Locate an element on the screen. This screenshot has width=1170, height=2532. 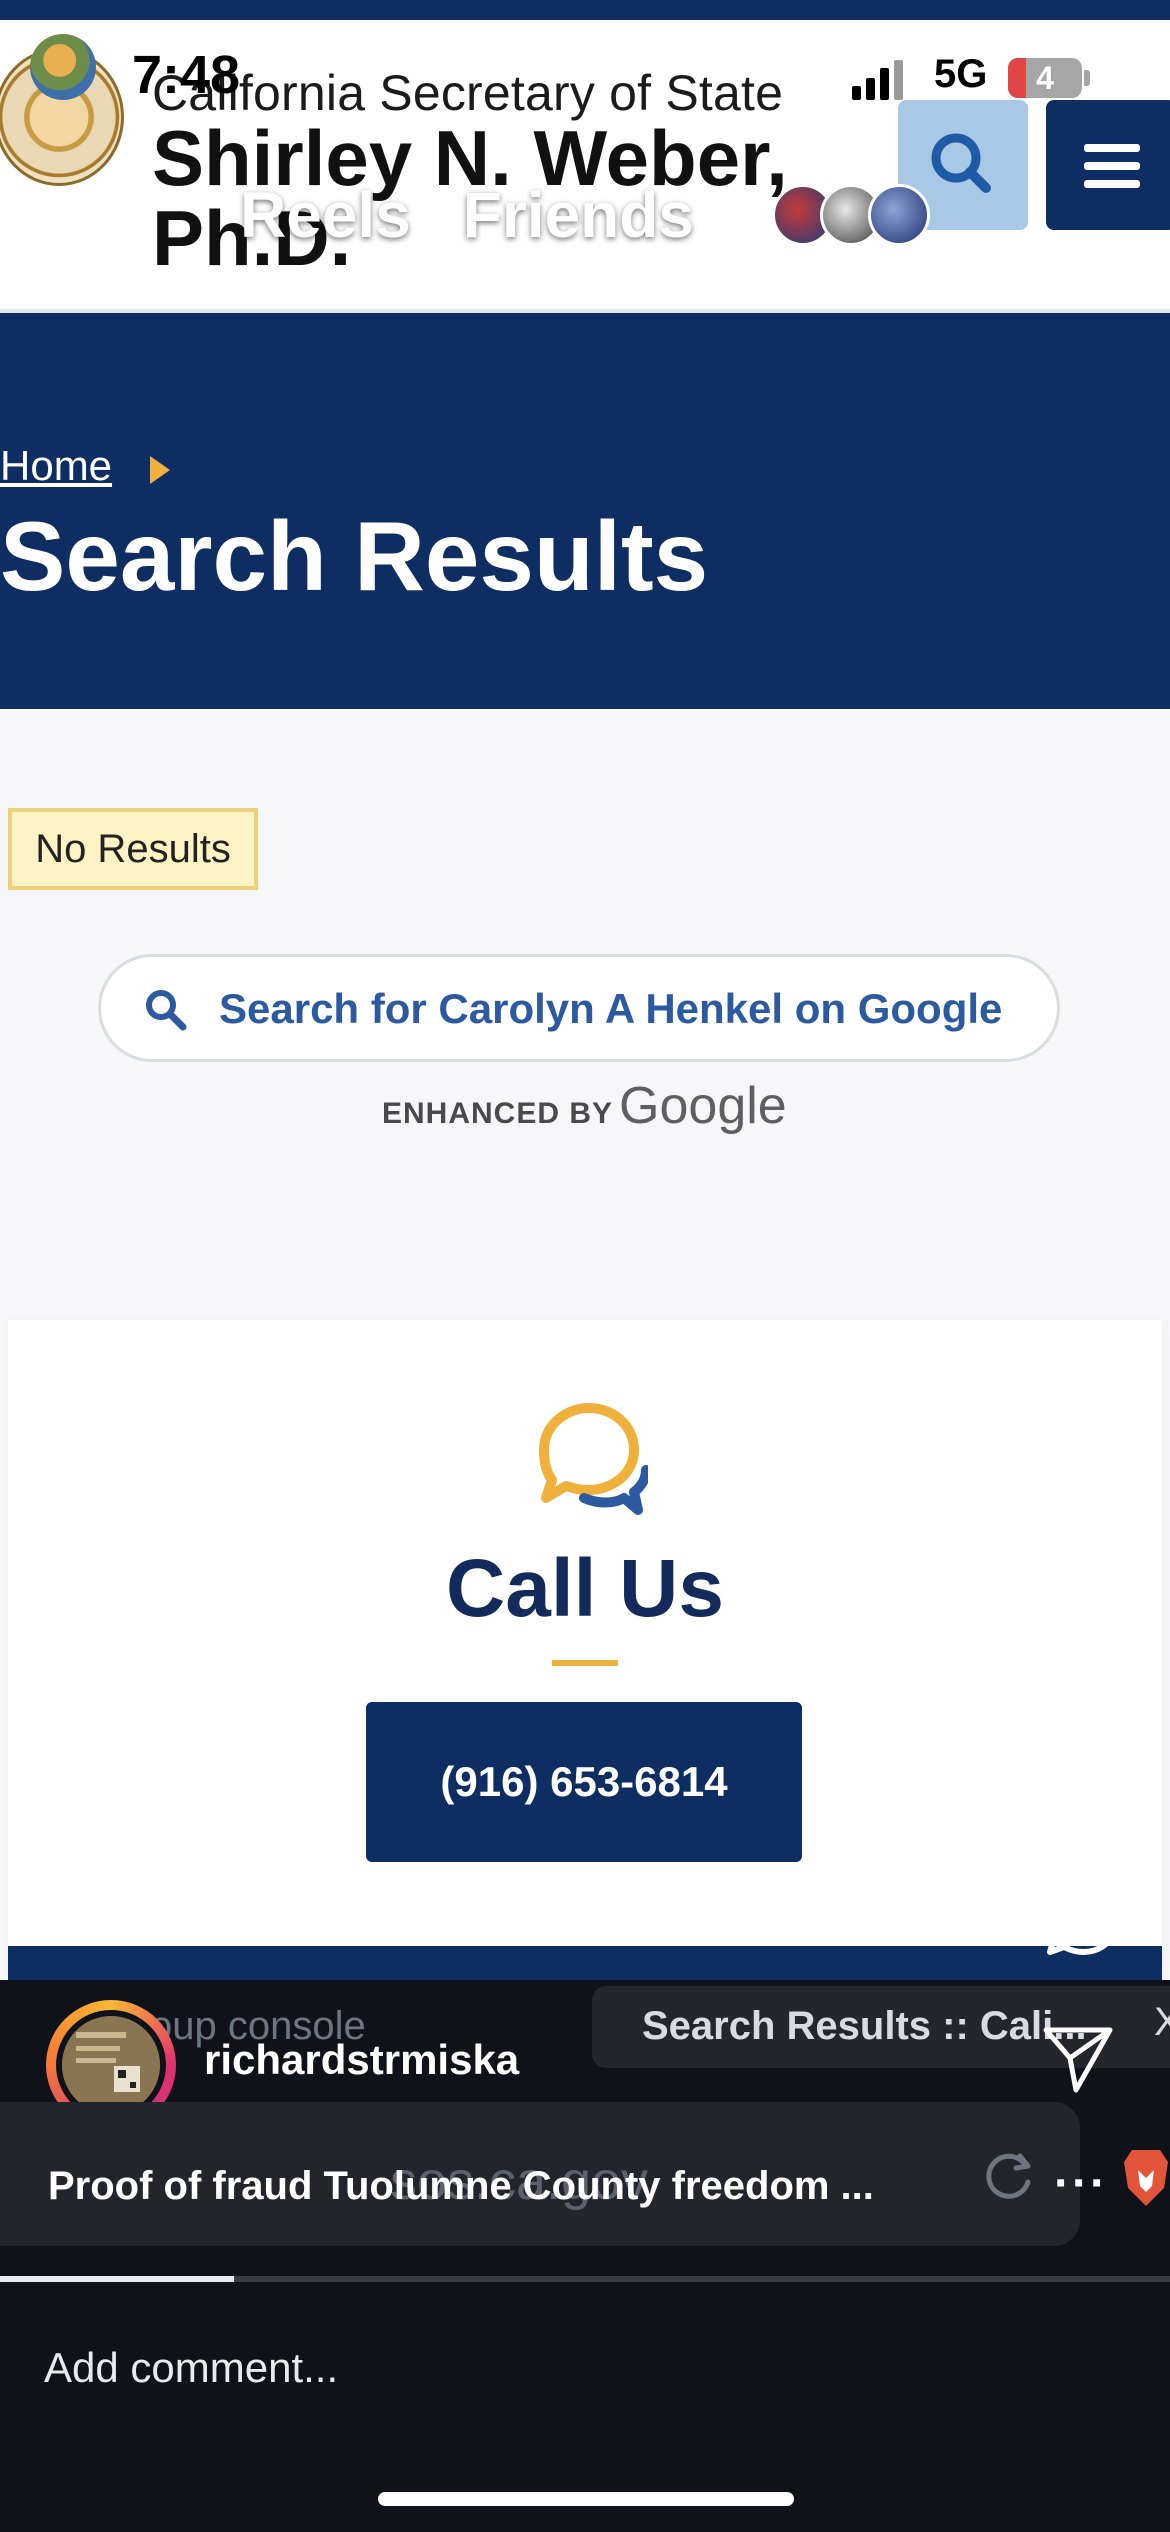
post-username: richardstrmiska is located at coordinates (361, 2060).